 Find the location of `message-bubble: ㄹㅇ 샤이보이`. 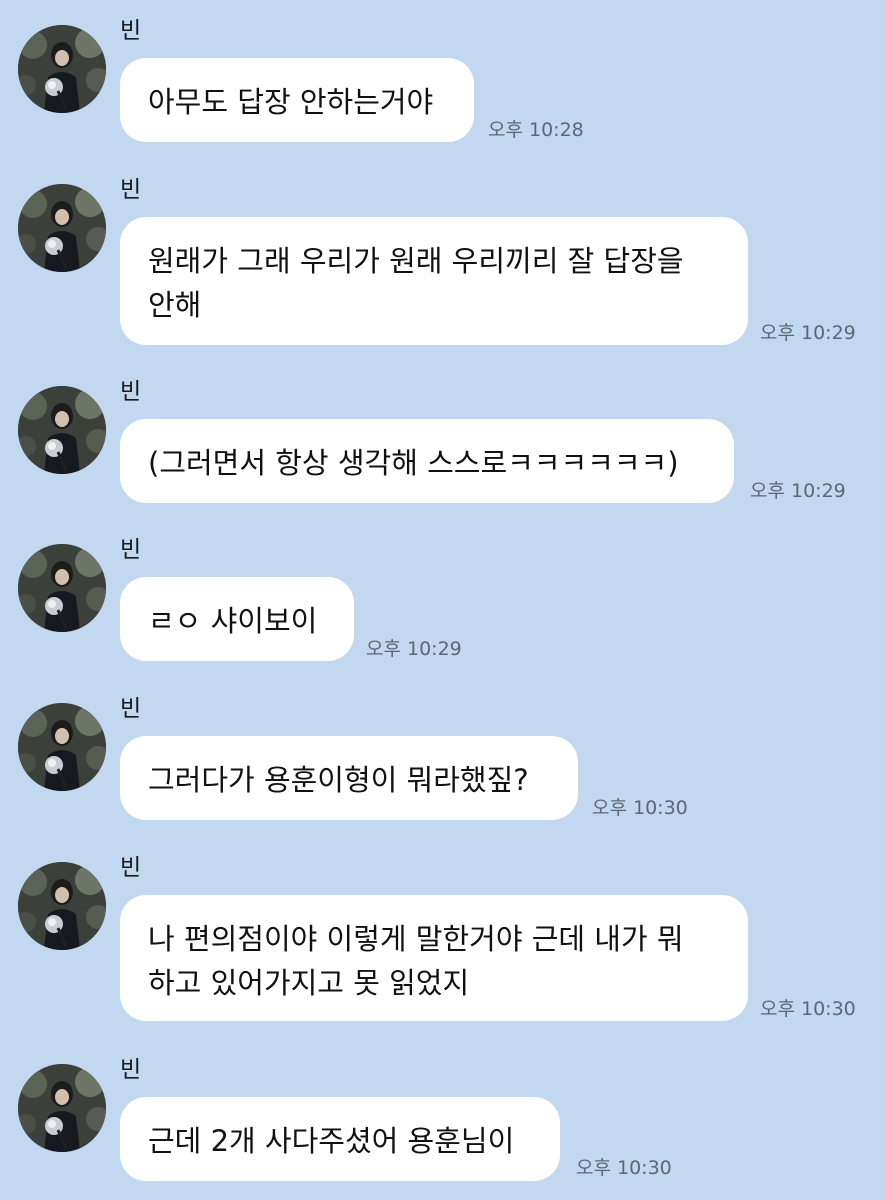

message-bubble: ㄹㅇ 샤이보이 is located at coordinates (237, 619).